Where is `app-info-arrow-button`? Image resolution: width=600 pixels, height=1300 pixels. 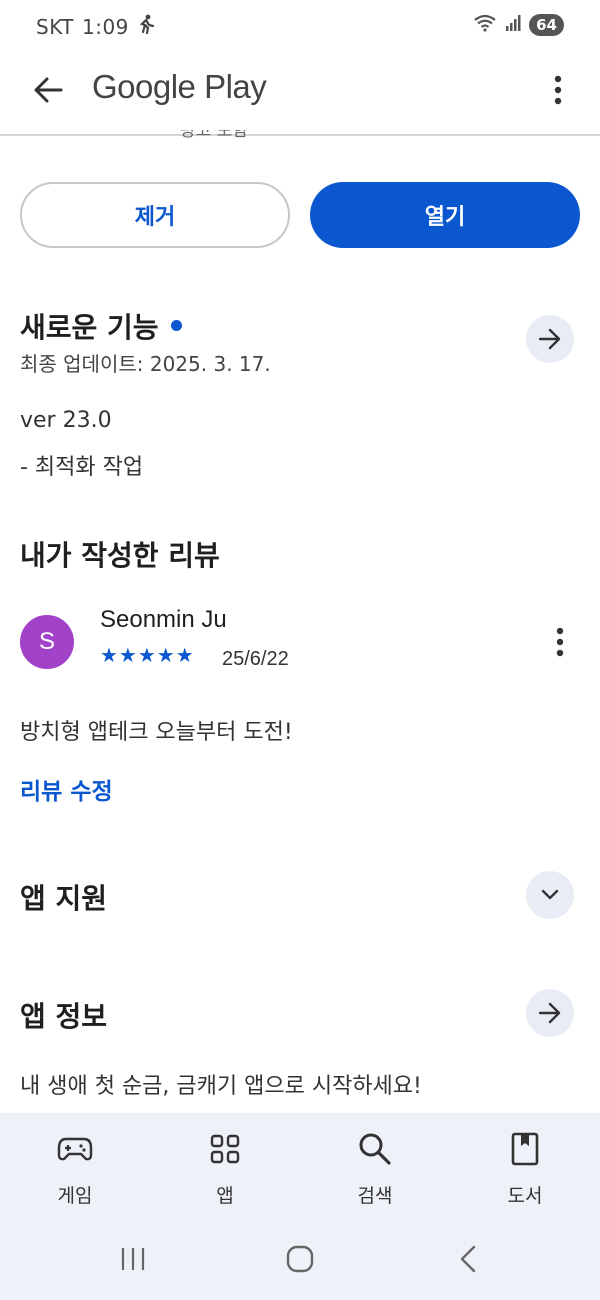 app-info-arrow-button is located at coordinates (550, 1013).